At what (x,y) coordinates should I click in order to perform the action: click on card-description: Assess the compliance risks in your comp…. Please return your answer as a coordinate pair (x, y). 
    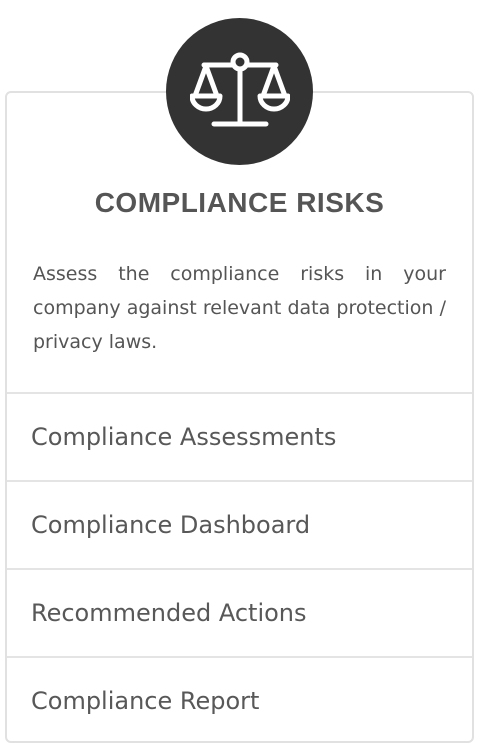
    Looking at the image, I should click on (239, 308).